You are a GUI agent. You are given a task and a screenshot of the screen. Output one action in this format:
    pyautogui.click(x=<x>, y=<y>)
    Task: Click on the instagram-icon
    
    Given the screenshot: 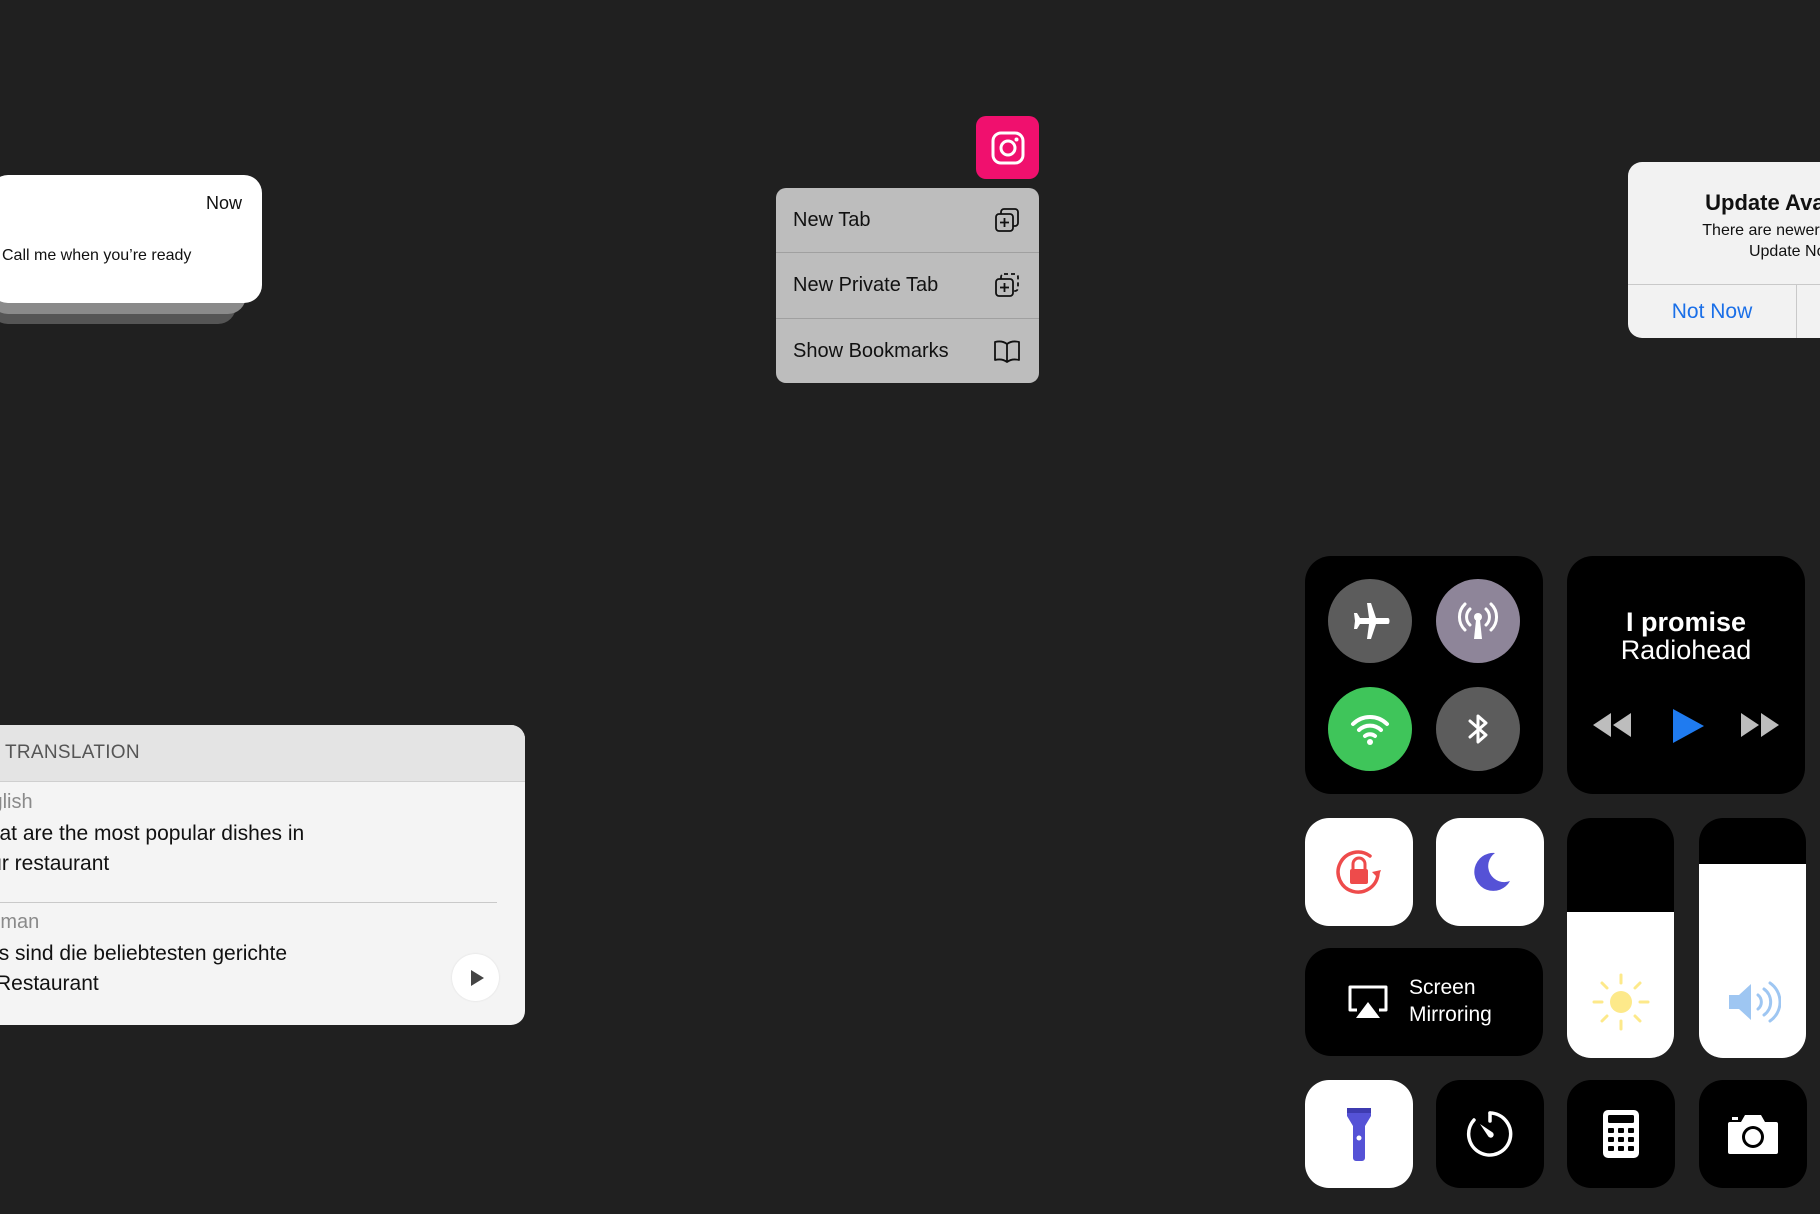 What is the action you would take?
    pyautogui.click(x=1007, y=147)
    